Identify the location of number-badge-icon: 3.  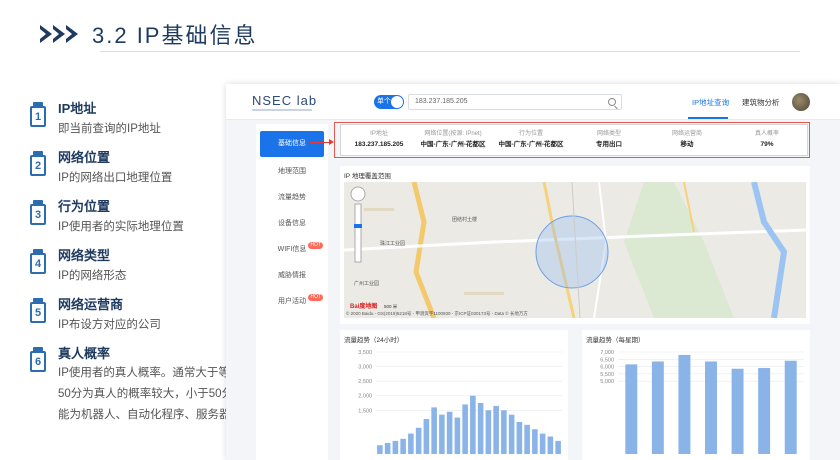
(38, 213).